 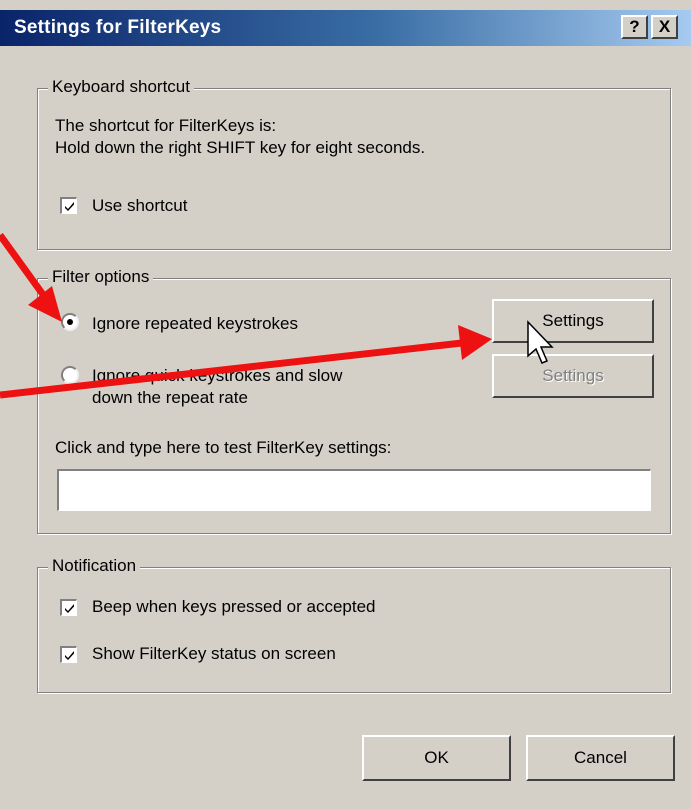 I want to click on close-button: X, so click(x=664, y=27).